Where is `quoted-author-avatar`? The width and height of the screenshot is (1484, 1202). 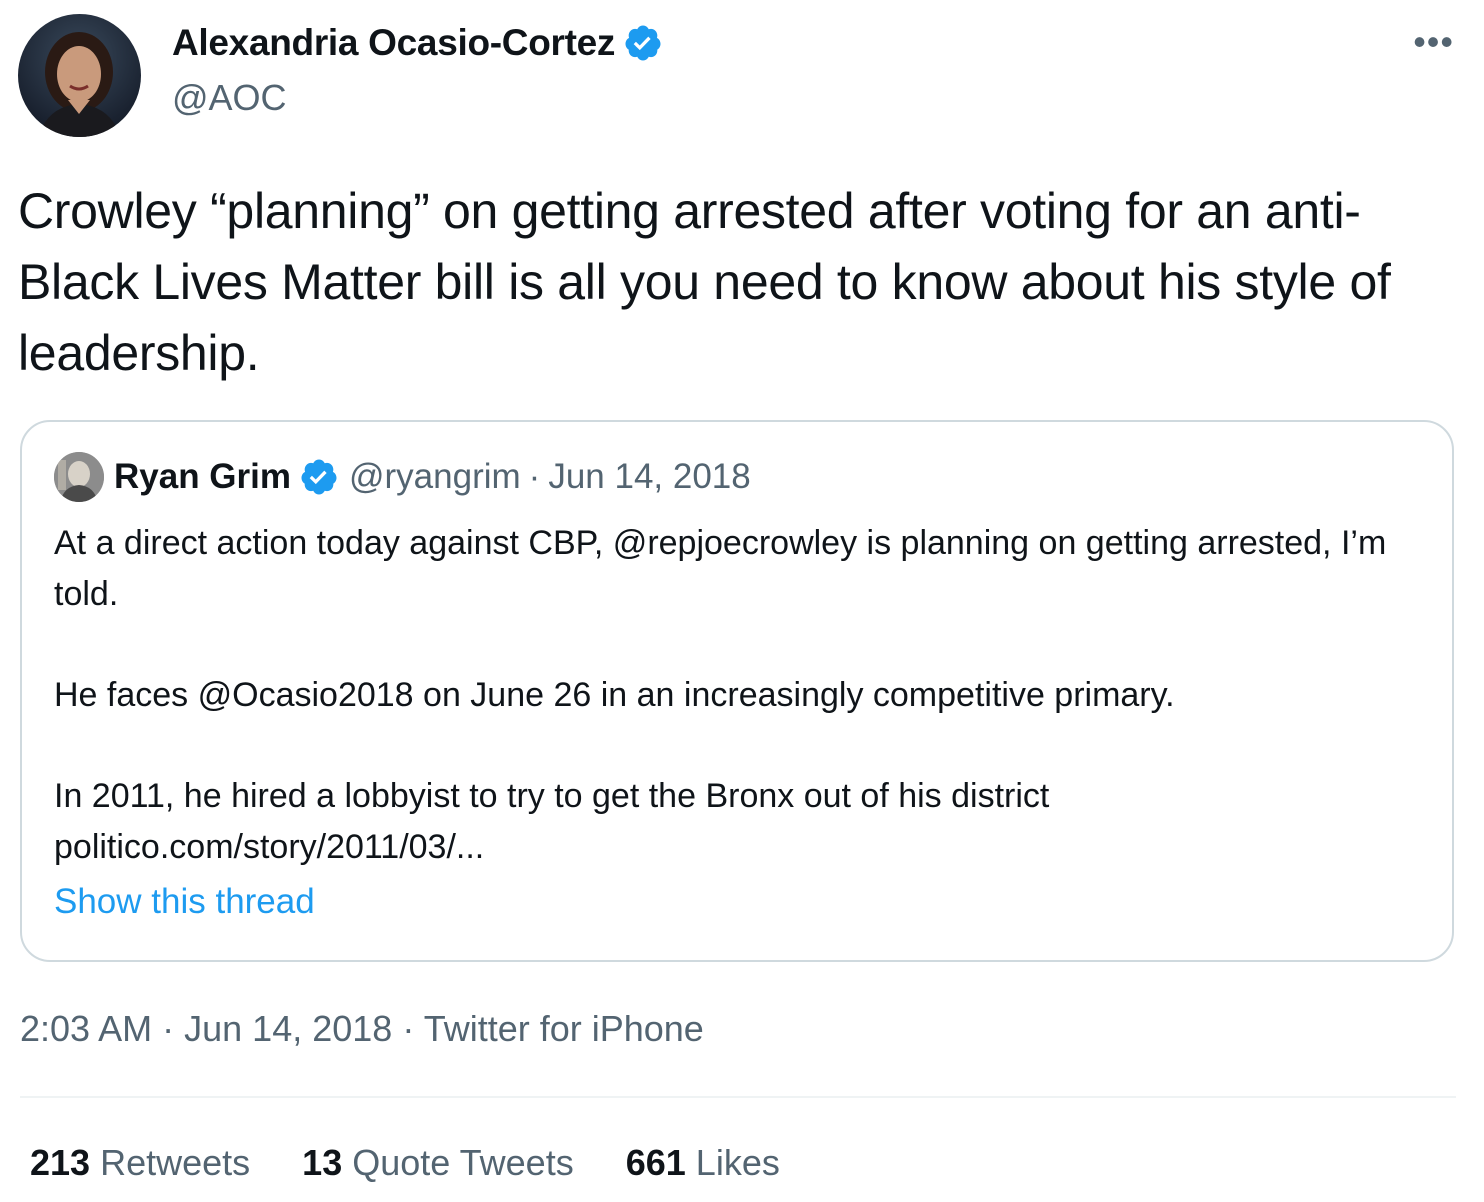
quoted-author-avatar is located at coordinates (79, 477).